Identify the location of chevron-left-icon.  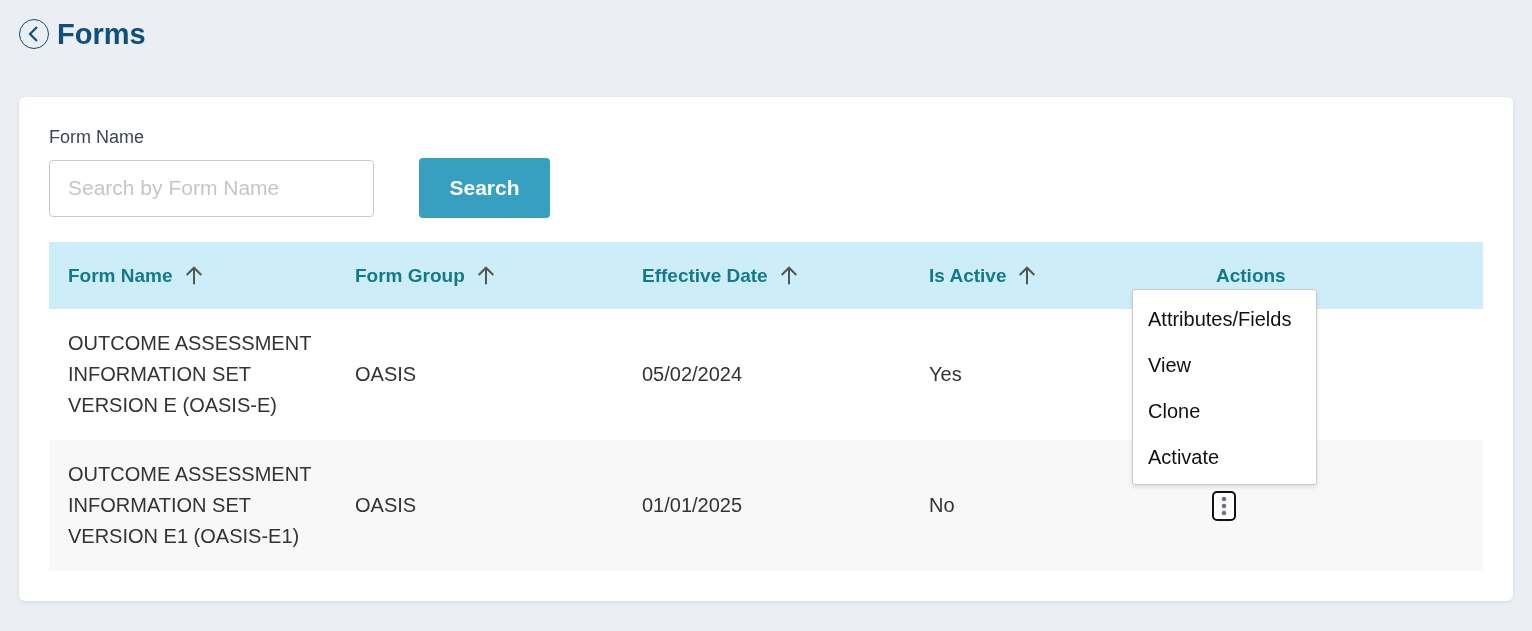
(34, 34).